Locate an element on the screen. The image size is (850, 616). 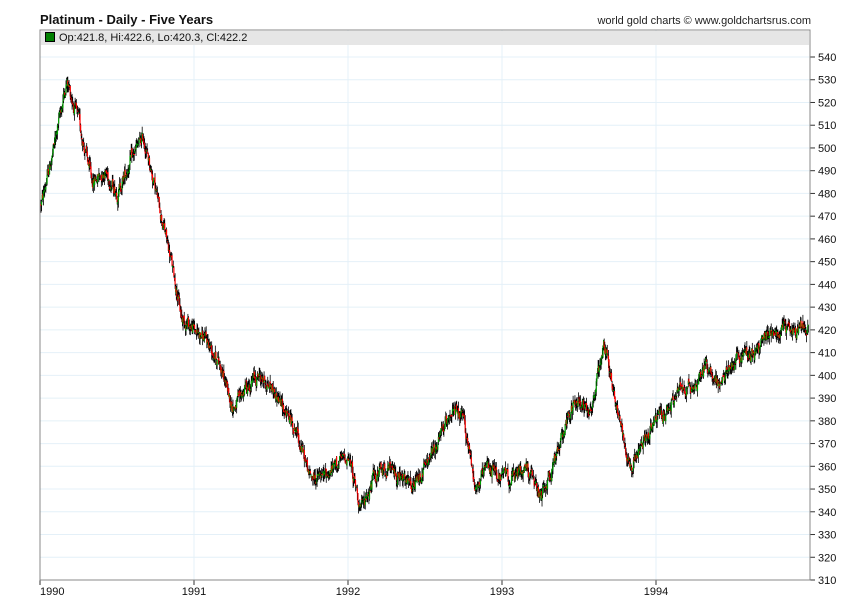
y-tick-label: 460 is located at coordinates (827, 240).